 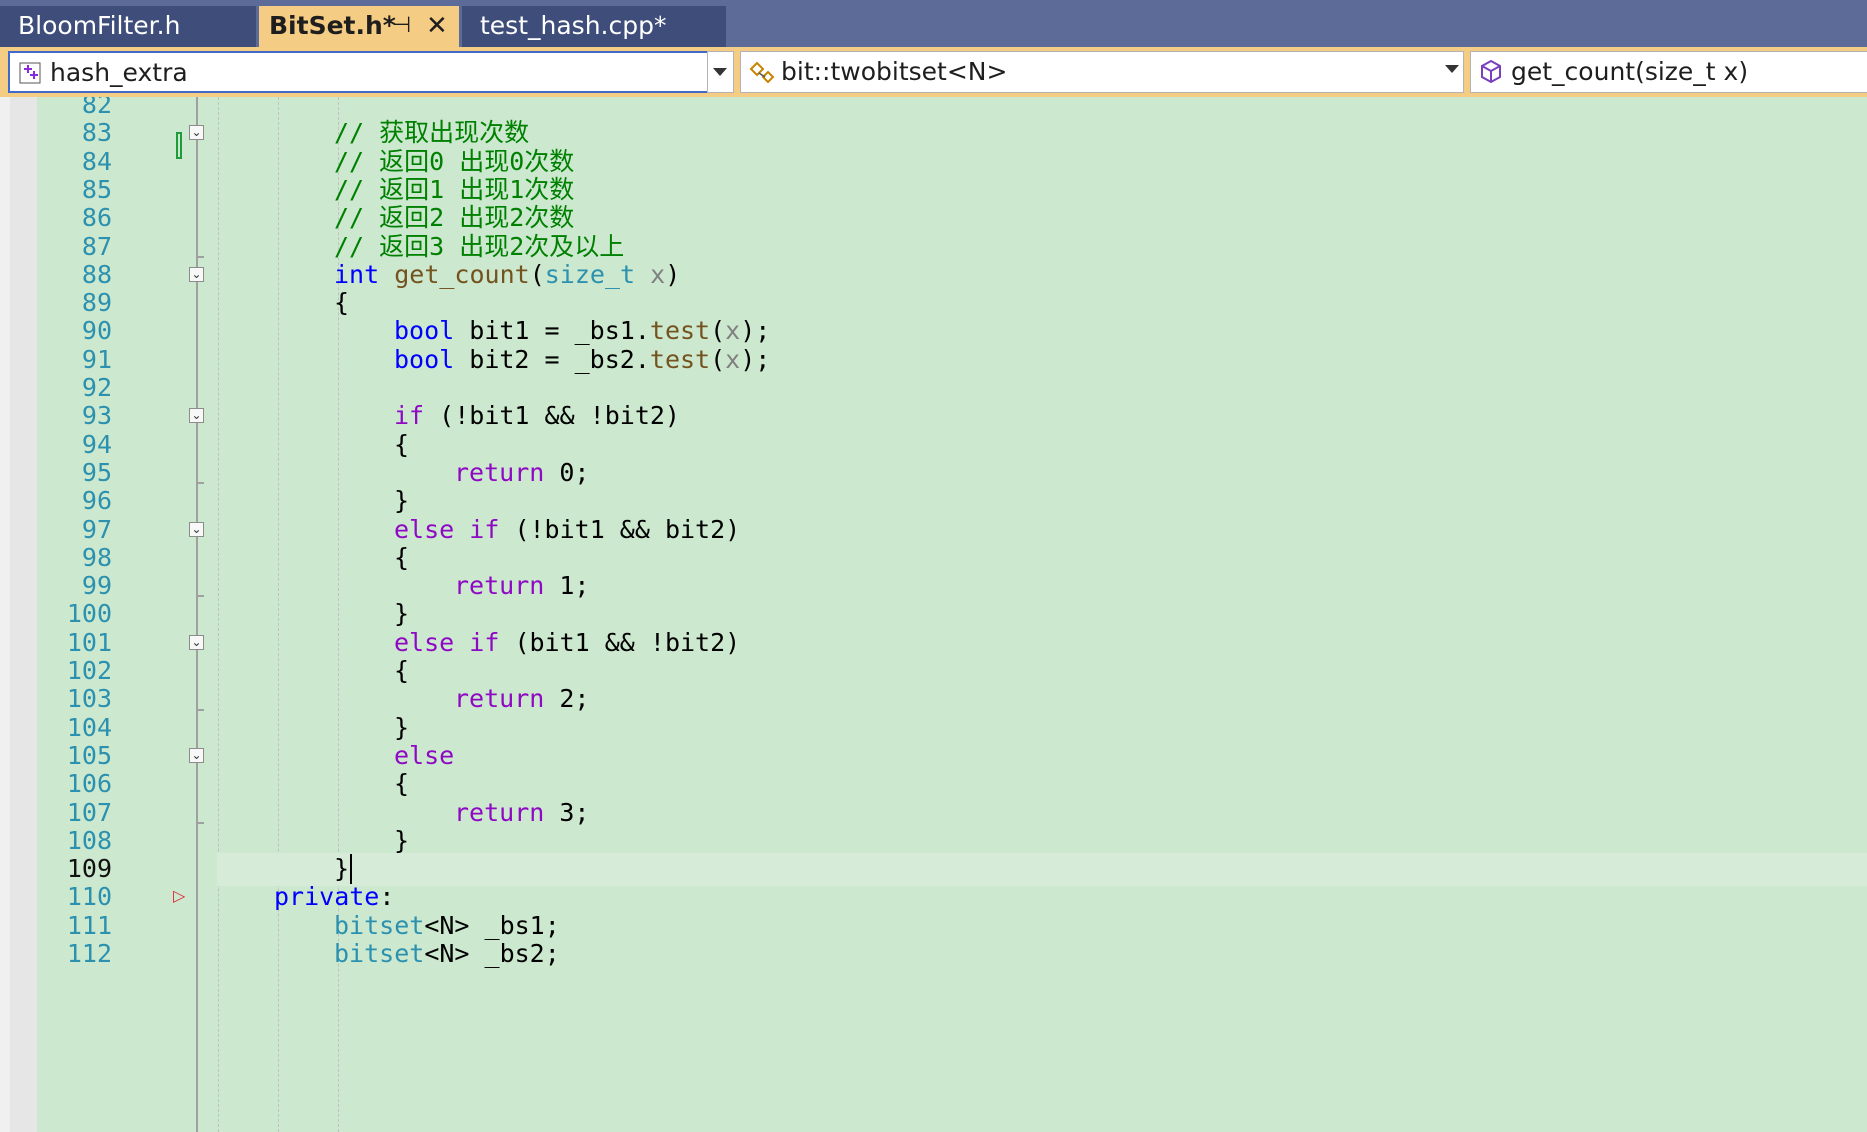 I want to click on project-label: hash_extra, so click(x=119, y=72).